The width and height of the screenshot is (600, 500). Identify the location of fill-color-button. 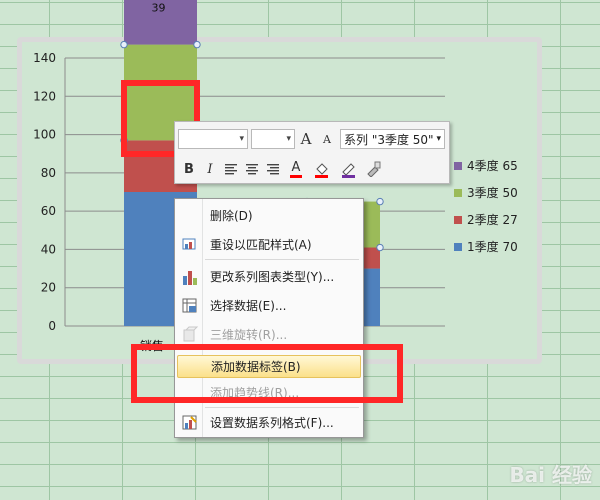
(322, 169).